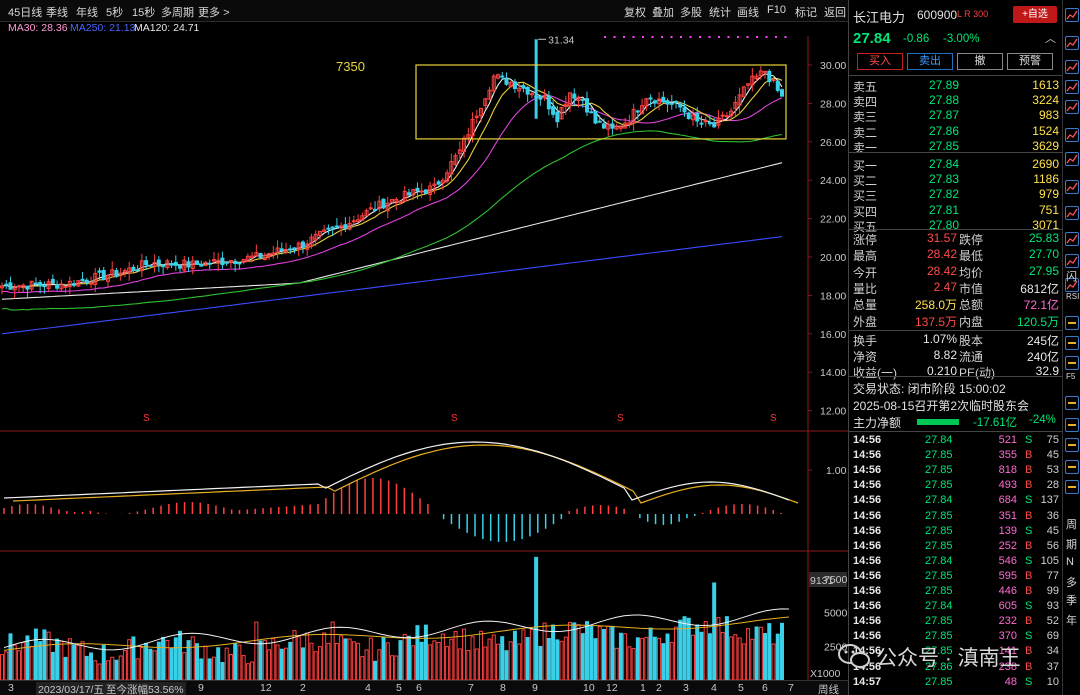 The height and width of the screenshot is (695, 1080). Describe the element at coordinates (956, 577) in the screenshot. I see `tick-row: 14:56 27.85 595 B 77` at that location.